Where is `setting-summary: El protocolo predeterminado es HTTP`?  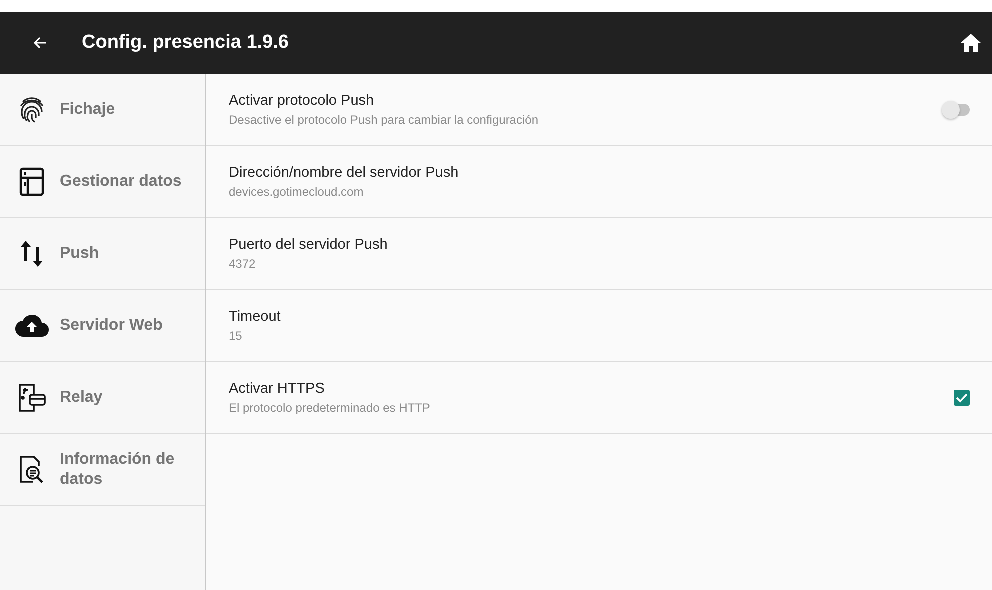 setting-summary: El protocolo predeterminado es HTTP is located at coordinates (330, 407).